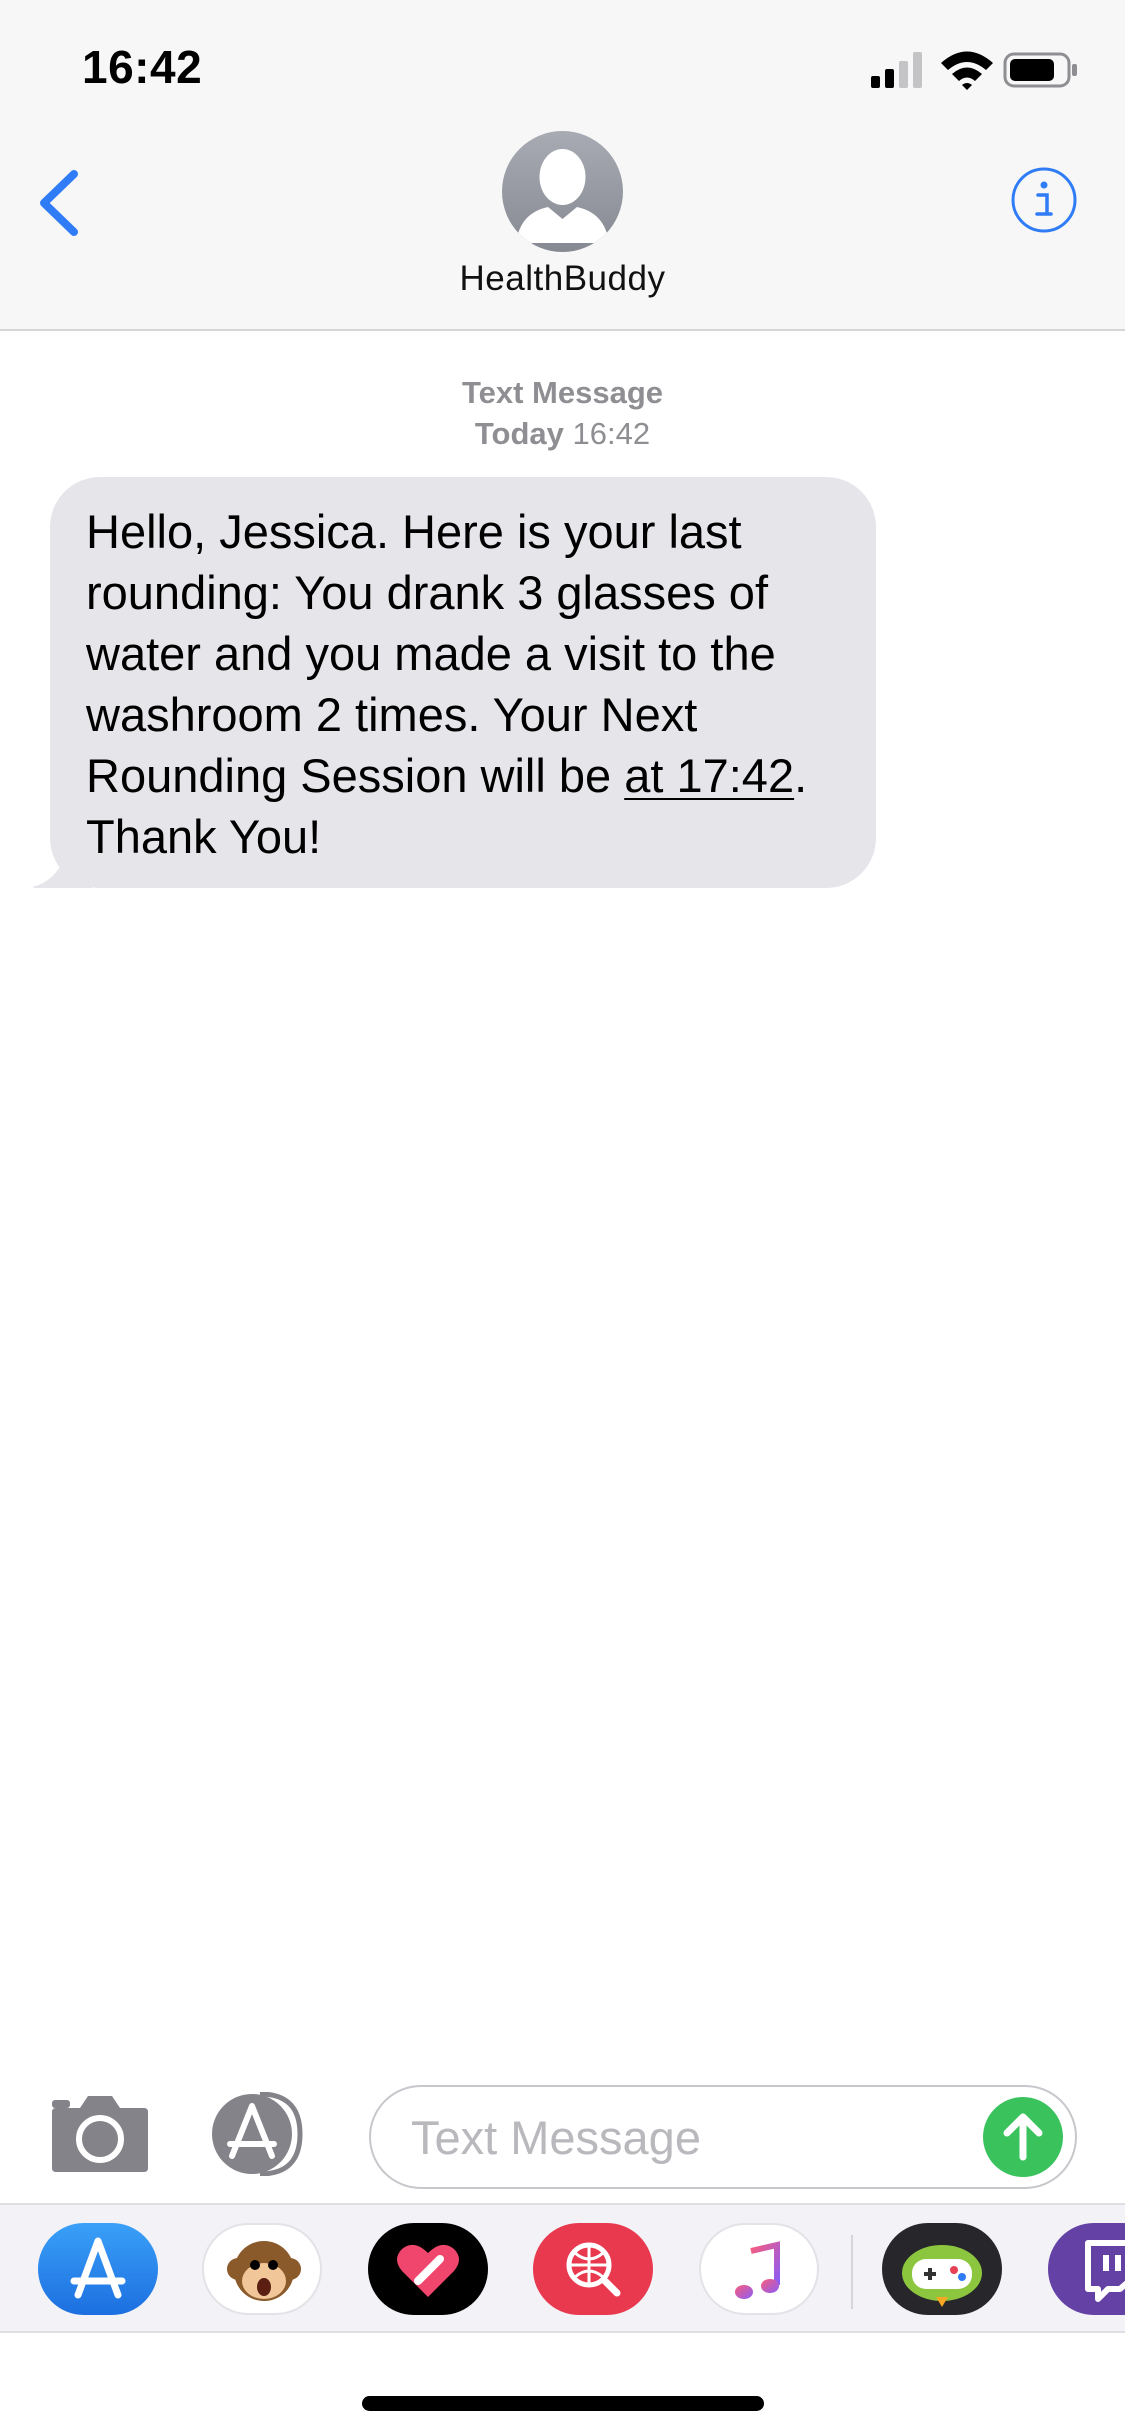 This screenshot has height=2436, width=1125. Describe the element at coordinates (1040, 70) in the screenshot. I see `battery-icon` at that location.